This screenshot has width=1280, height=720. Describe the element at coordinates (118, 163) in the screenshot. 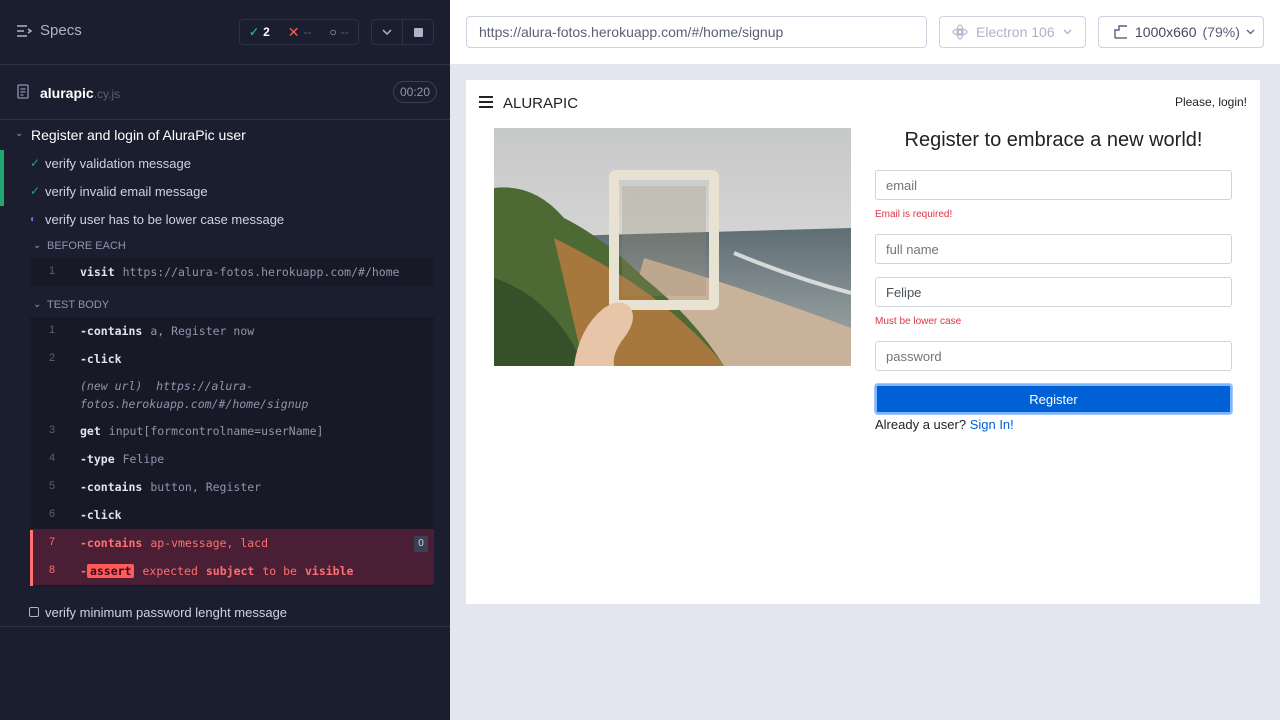

I see `test-label: verify validation message` at that location.